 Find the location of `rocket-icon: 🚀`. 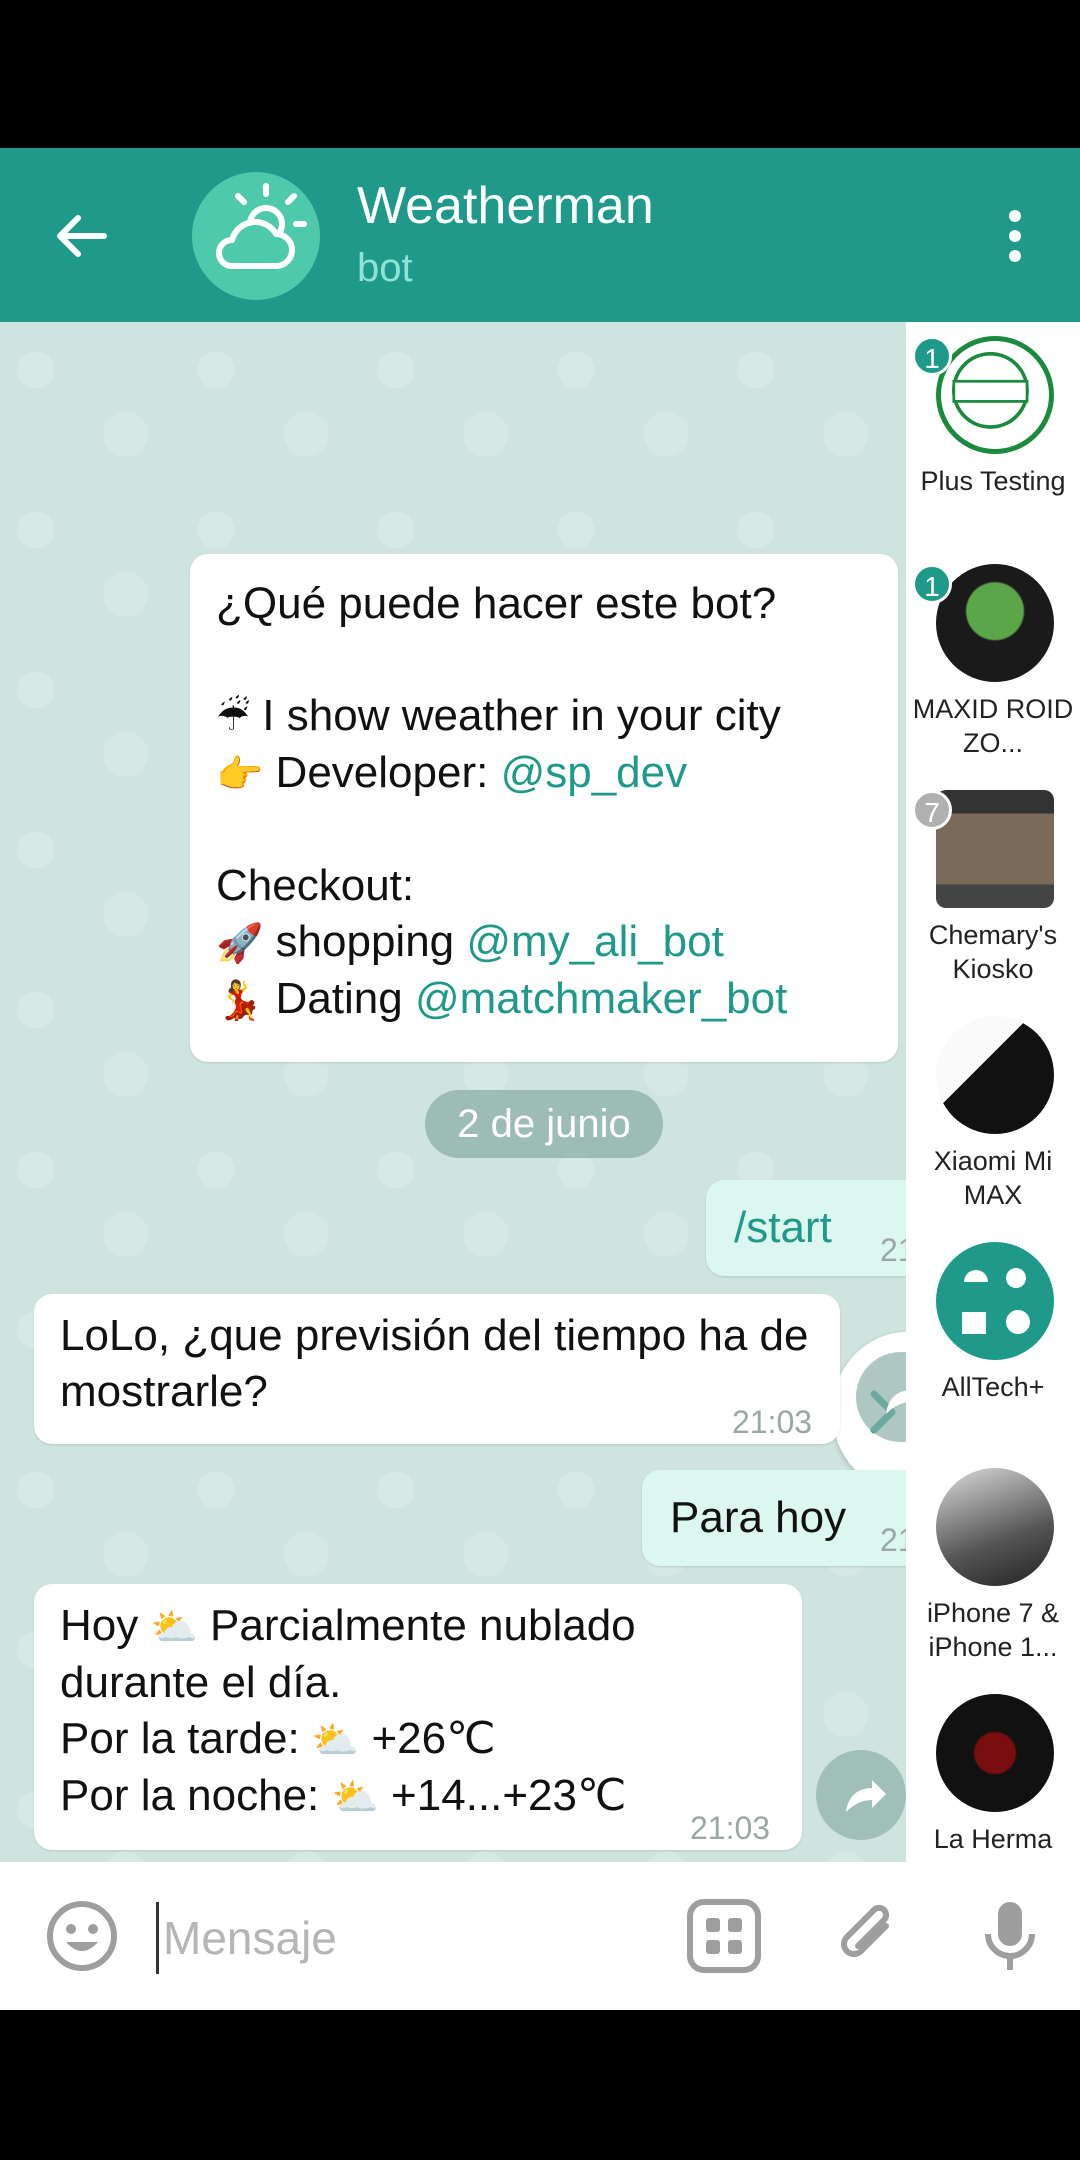

rocket-icon: 🚀 is located at coordinates (240, 943).